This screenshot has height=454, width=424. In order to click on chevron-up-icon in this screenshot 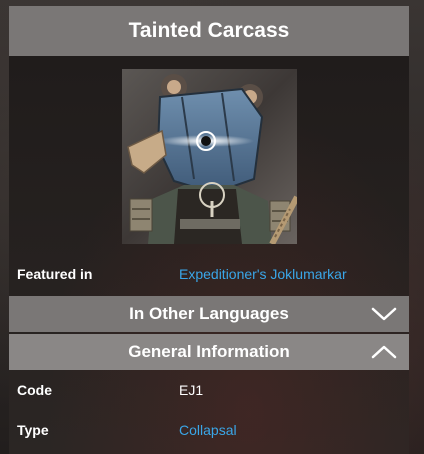, I will do `click(384, 352)`.